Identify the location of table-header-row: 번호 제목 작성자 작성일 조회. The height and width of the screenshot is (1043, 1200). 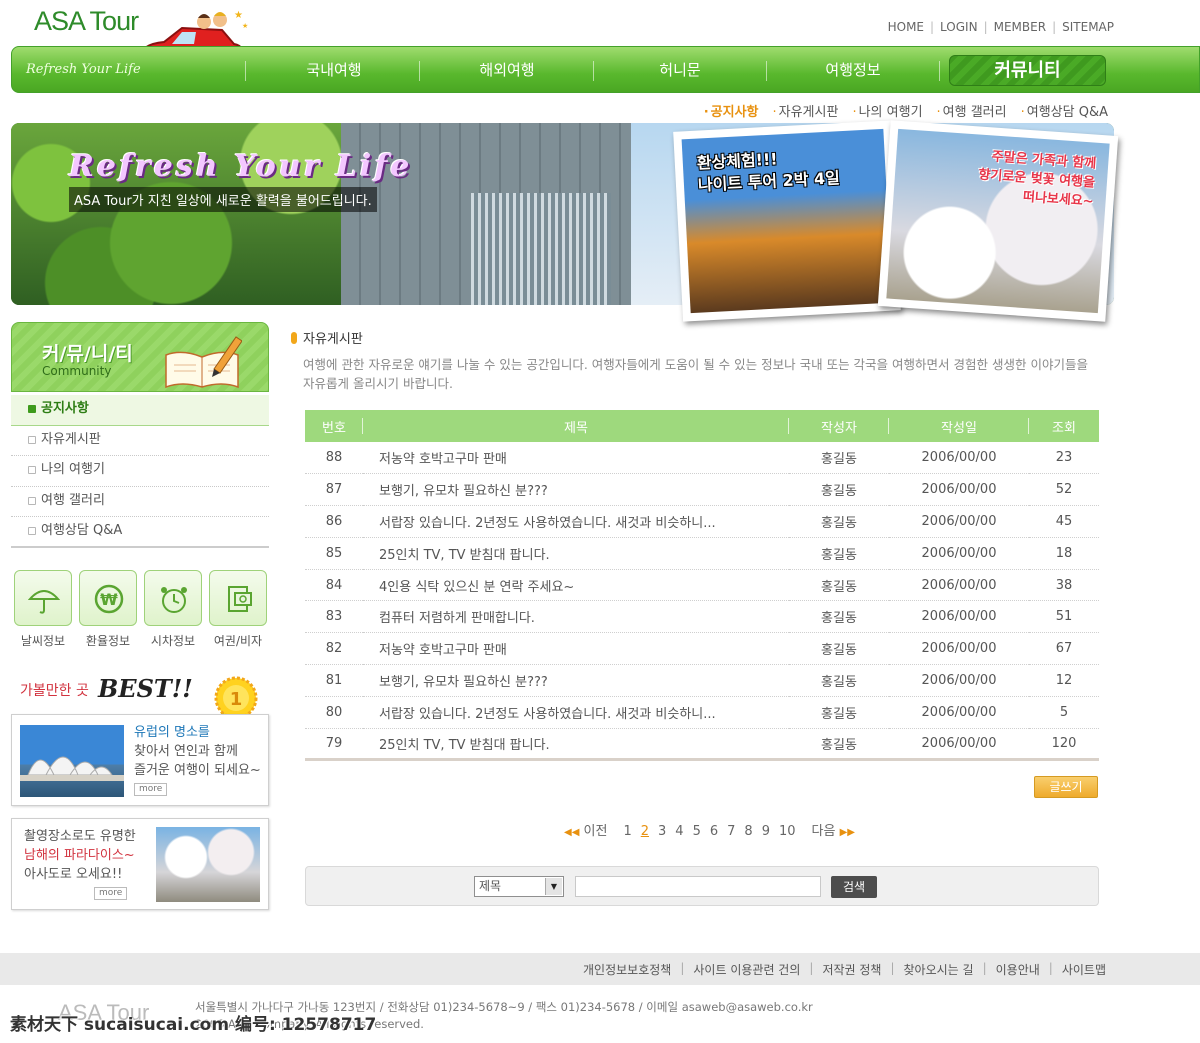
(702, 426).